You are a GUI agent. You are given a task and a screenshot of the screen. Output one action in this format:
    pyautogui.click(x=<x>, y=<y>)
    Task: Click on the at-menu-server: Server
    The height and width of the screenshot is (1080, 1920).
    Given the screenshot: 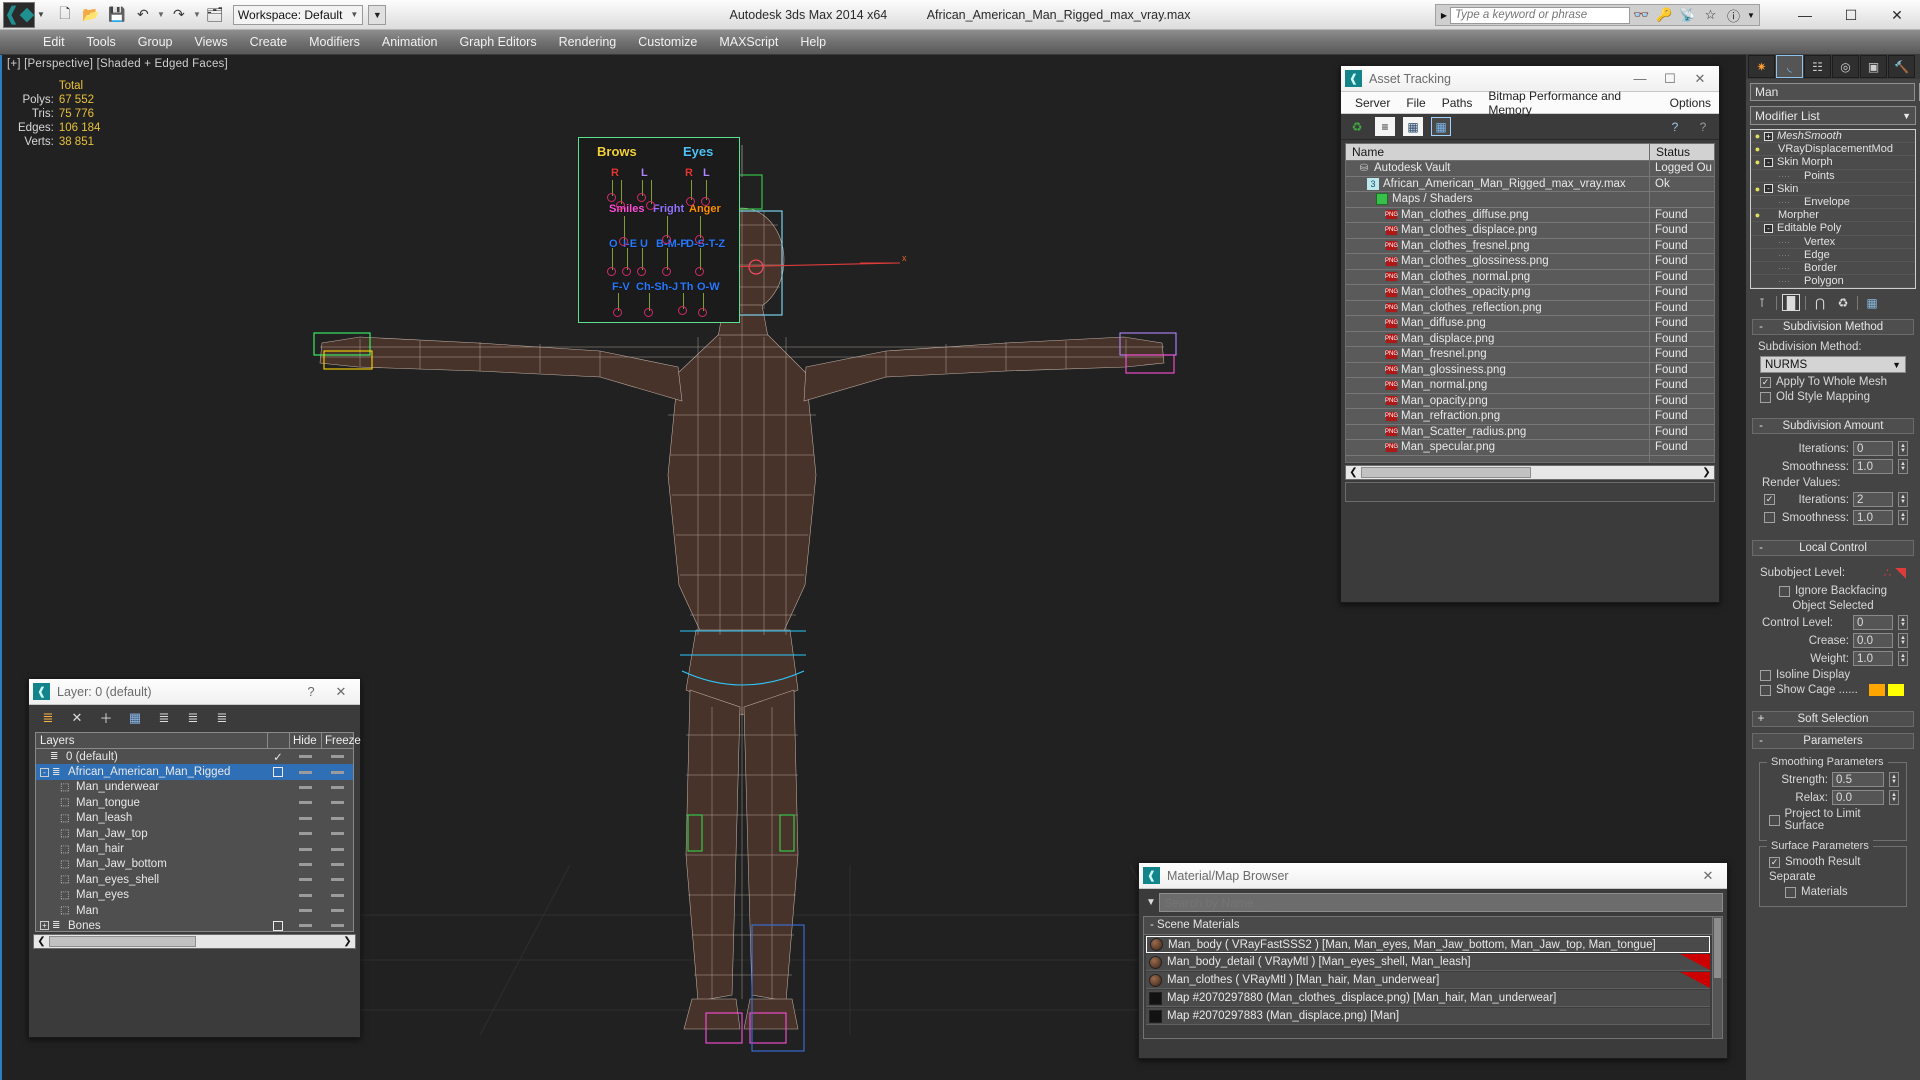 What is the action you would take?
    pyautogui.click(x=1372, y=103)
    